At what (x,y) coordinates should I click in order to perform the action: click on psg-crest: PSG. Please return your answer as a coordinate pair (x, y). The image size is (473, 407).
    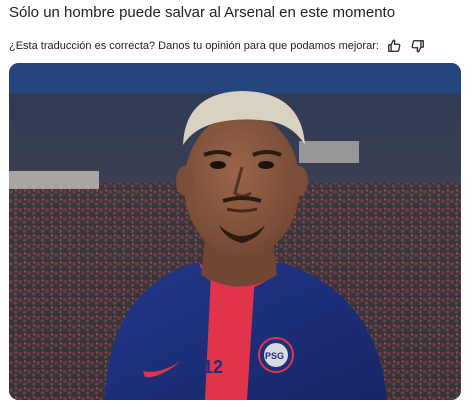
    Looking at the image, I should click on (276, 355).